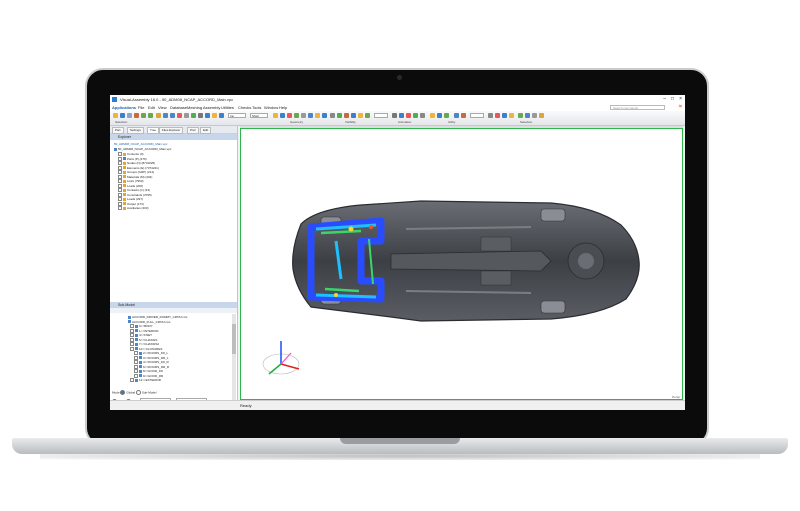 Image resolution: width=800 pixels, height=511 pixels. I want to click on sub-model-toolbar, so click(173, 310).